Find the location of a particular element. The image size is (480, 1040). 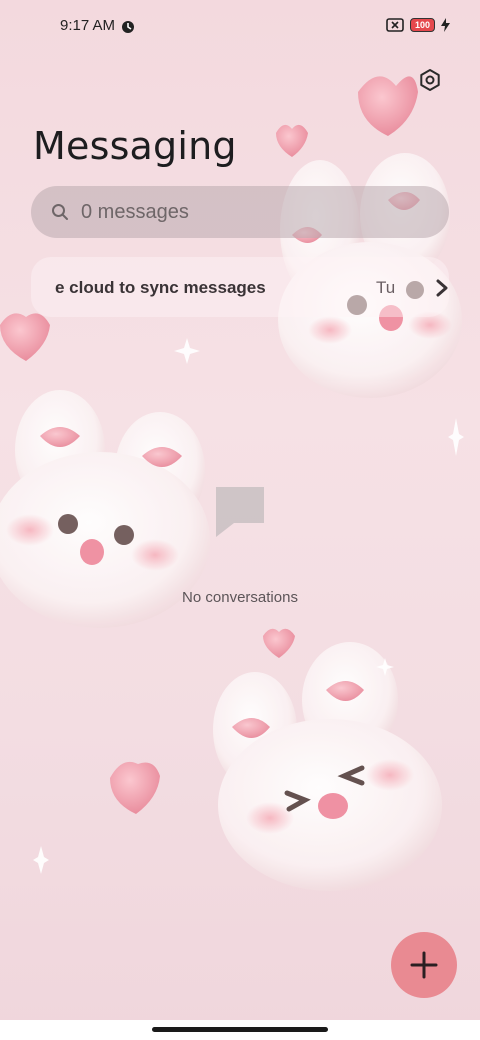

sim-off-icon is located at coordinates (395, 25).